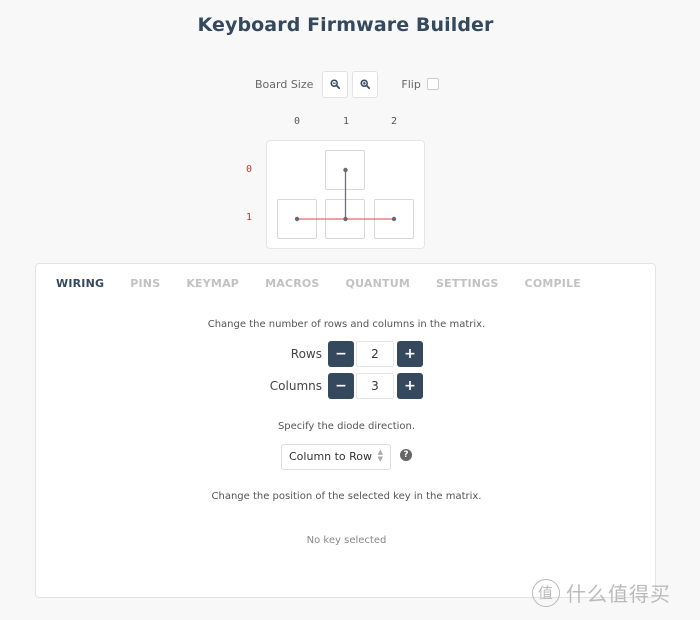 This screenshot has height=620, width=700. What do you see at coordinates (297, 121) in the screenshot?
I see `column-label: 0` at bounding box center [297, 121].